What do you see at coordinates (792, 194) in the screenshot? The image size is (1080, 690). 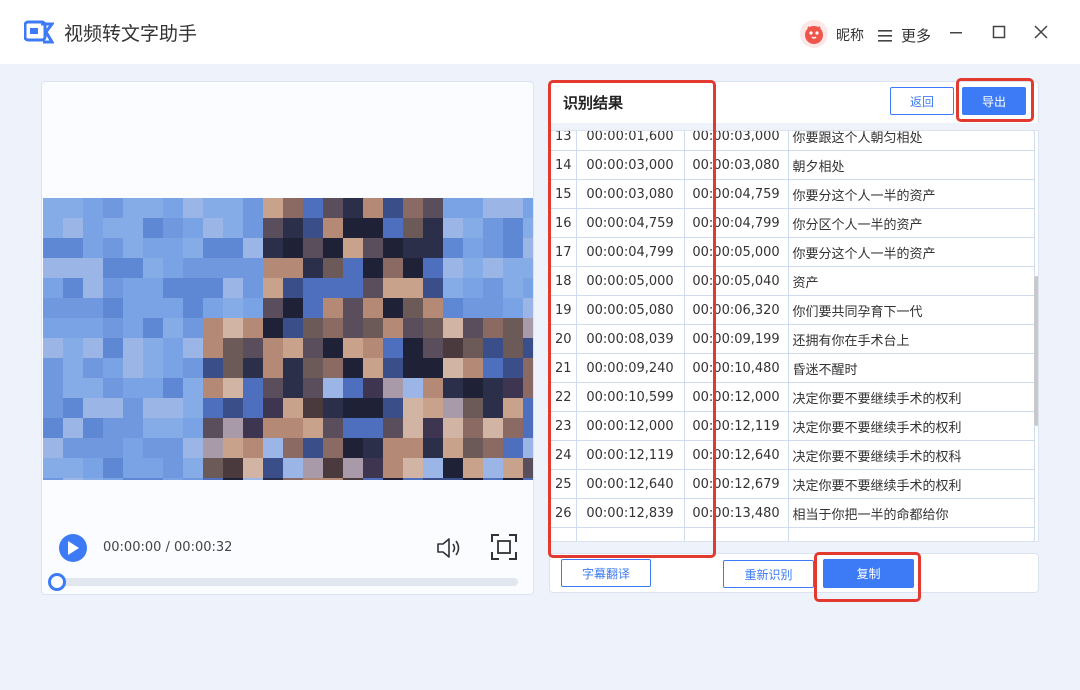 I see `table-row: 15 00:00:03,080 00:00:04,759 你要分这个人一半的资产` at bounding box center [792, 194].